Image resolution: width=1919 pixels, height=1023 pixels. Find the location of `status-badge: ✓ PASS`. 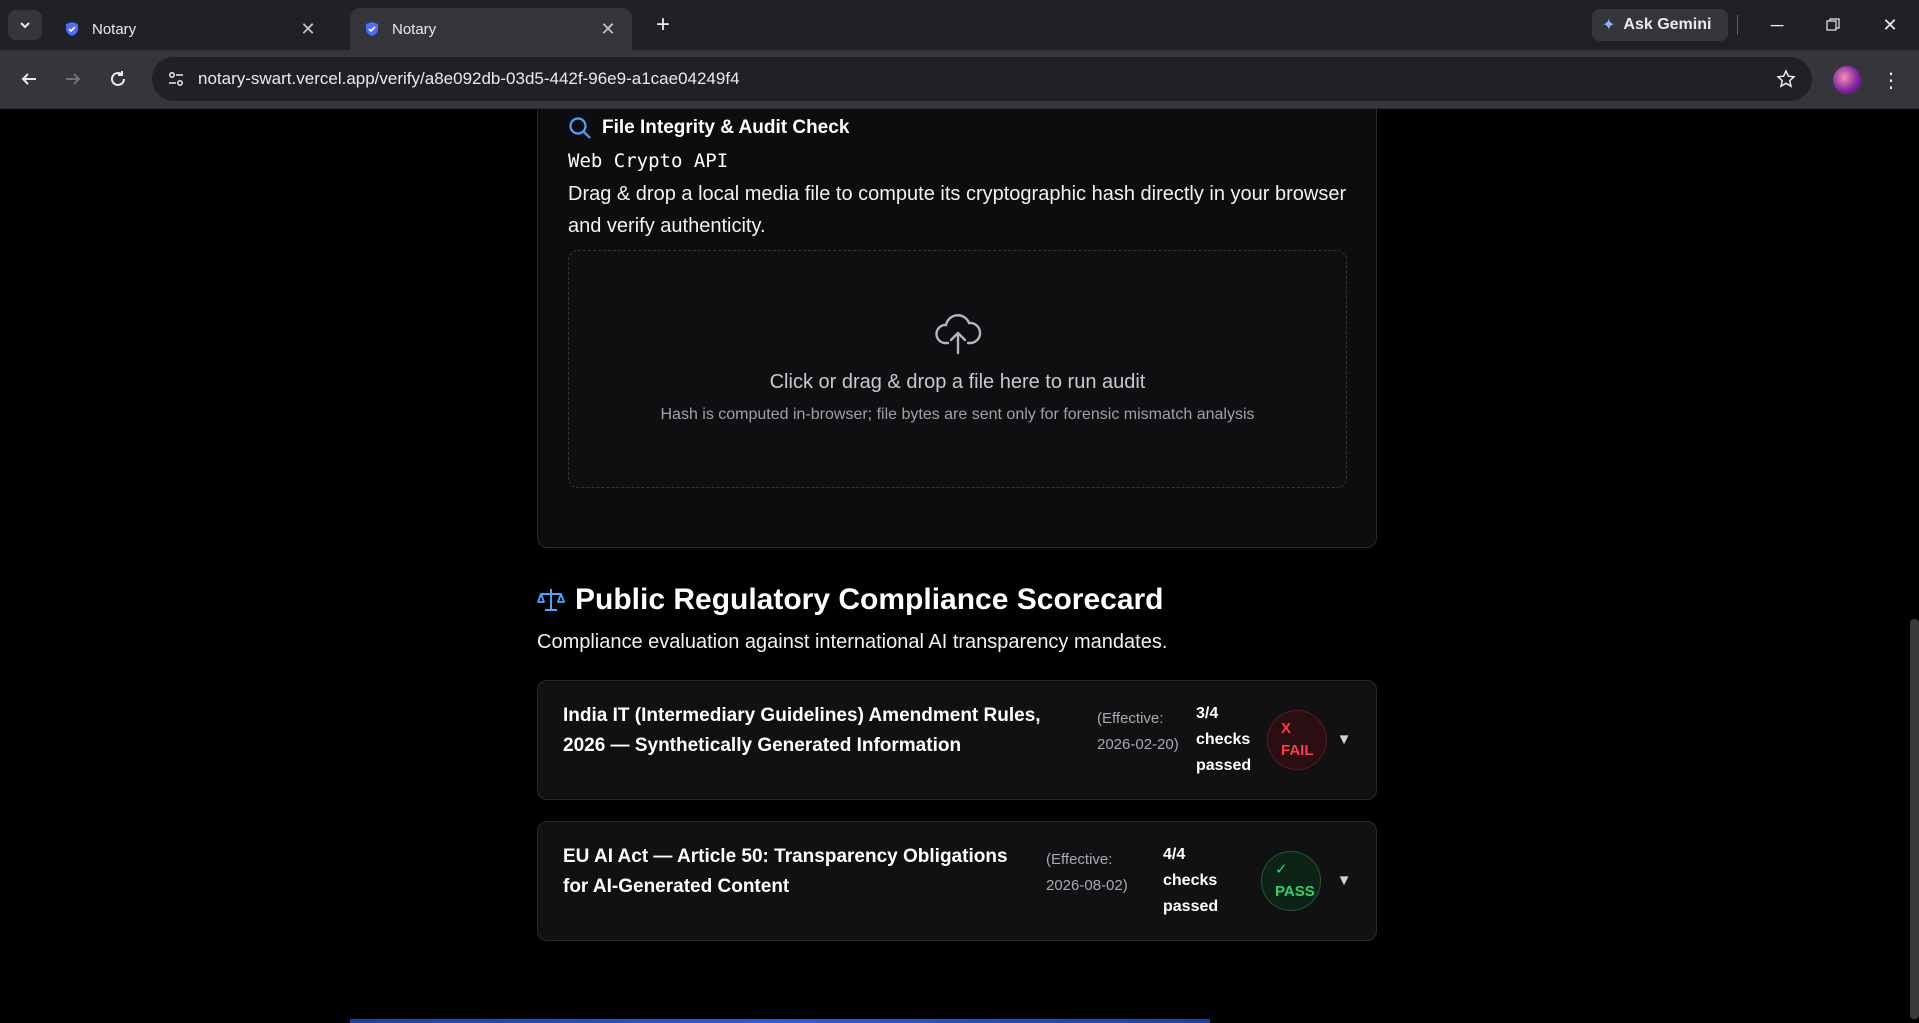

status-badge: ✓ PASS is located at coordinates (1291, 881).